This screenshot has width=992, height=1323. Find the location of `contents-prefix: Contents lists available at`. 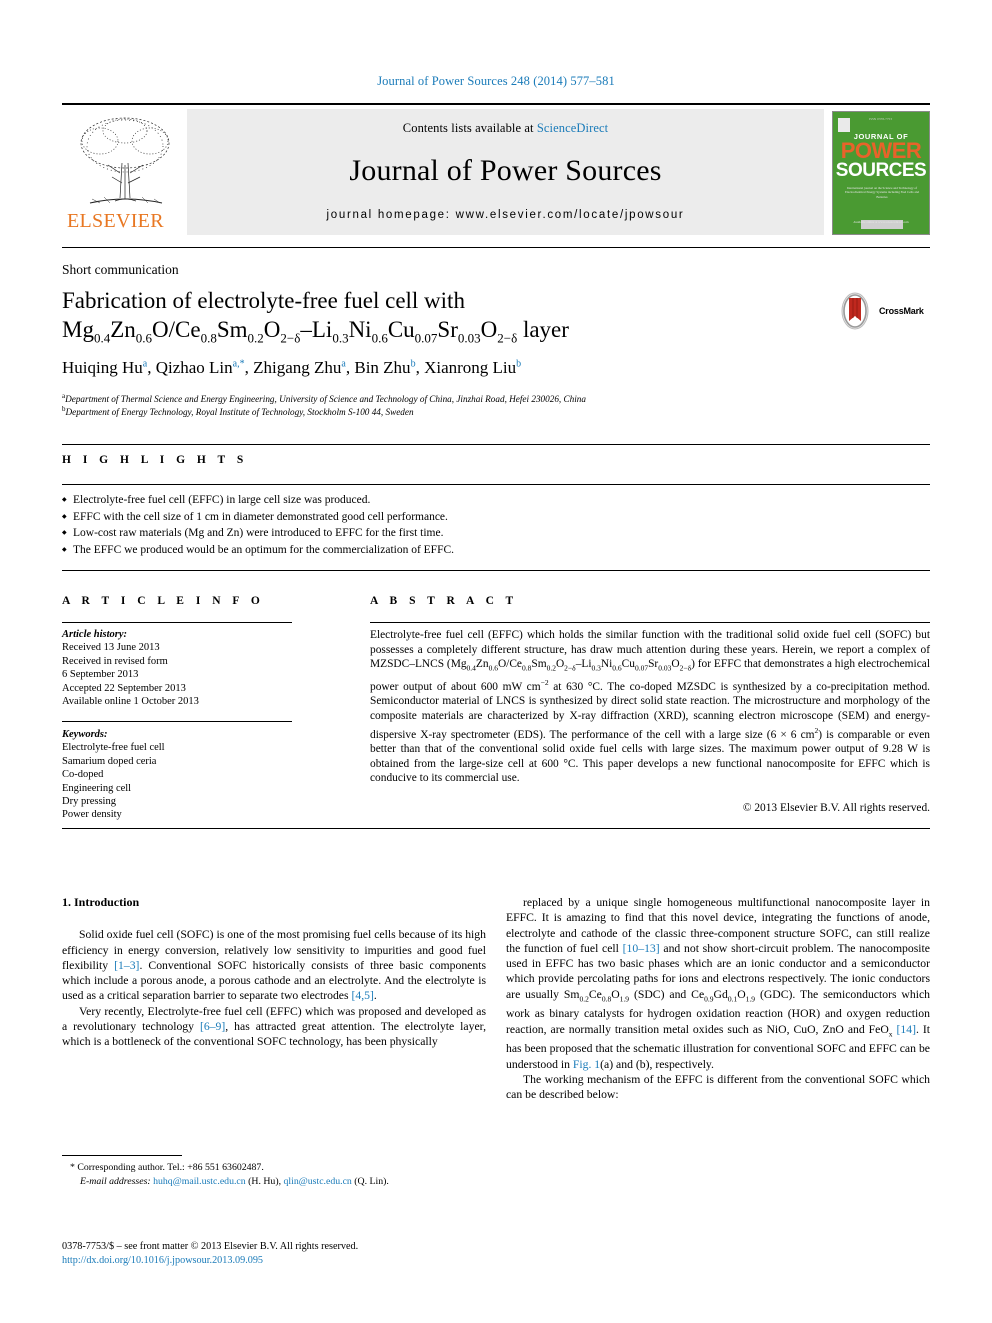

contents-prefix: Contents lists available at is located at coordinates (469, 128).